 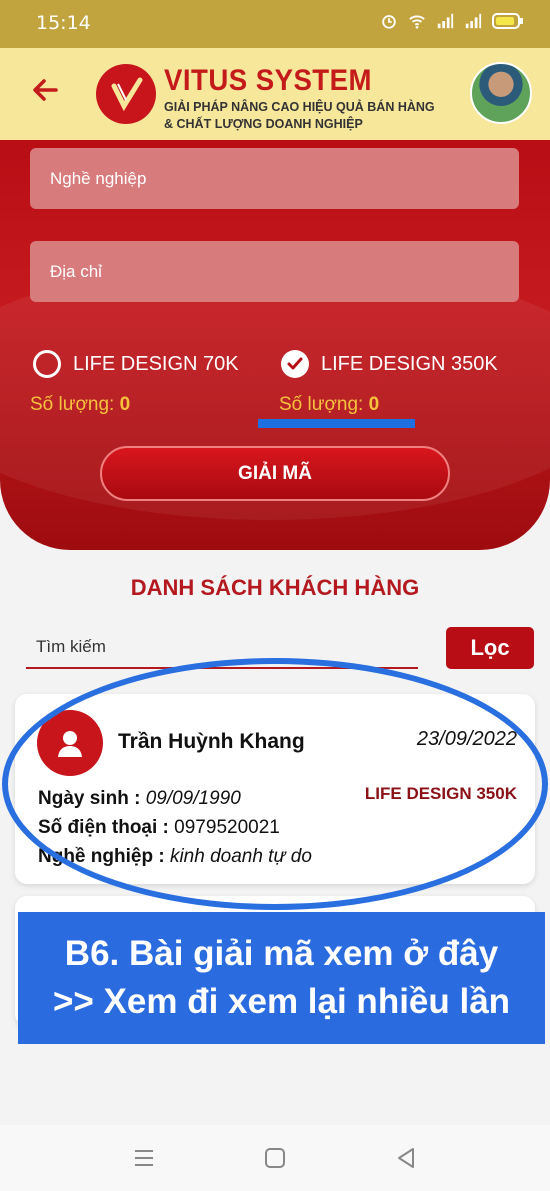 I want to click on option-label: LIFE DESIGN 70K, so click(x=156, y=363).